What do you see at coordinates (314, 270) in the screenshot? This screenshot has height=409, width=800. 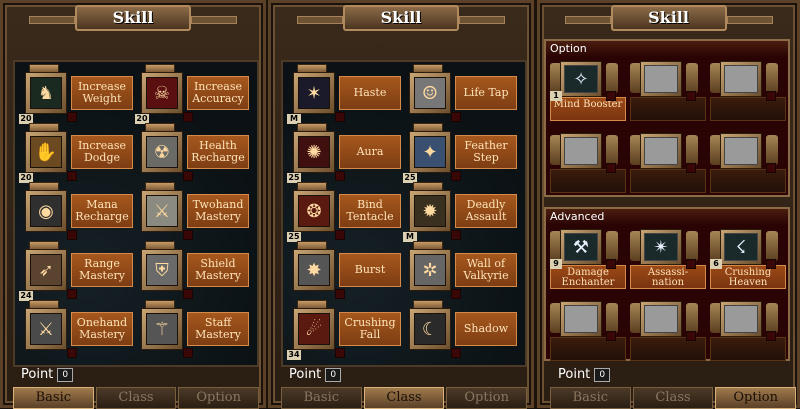 I see `skill-icon: ✸` at bounding box center [314, 270].